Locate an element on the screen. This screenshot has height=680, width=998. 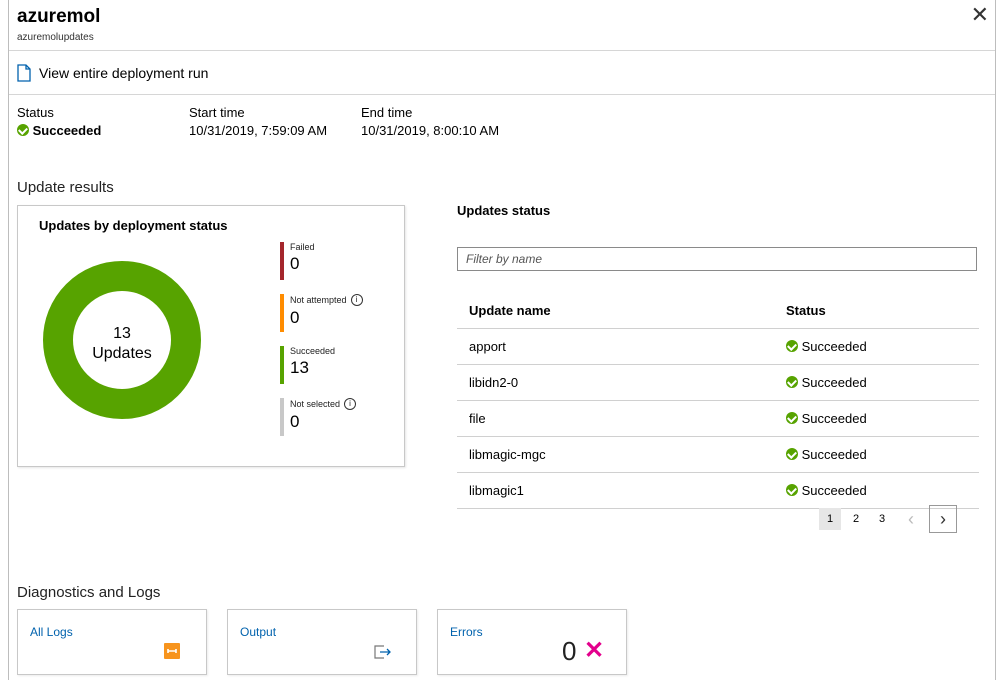
legend-item: Not attempted i 0 is located at coordinates (321, 320).